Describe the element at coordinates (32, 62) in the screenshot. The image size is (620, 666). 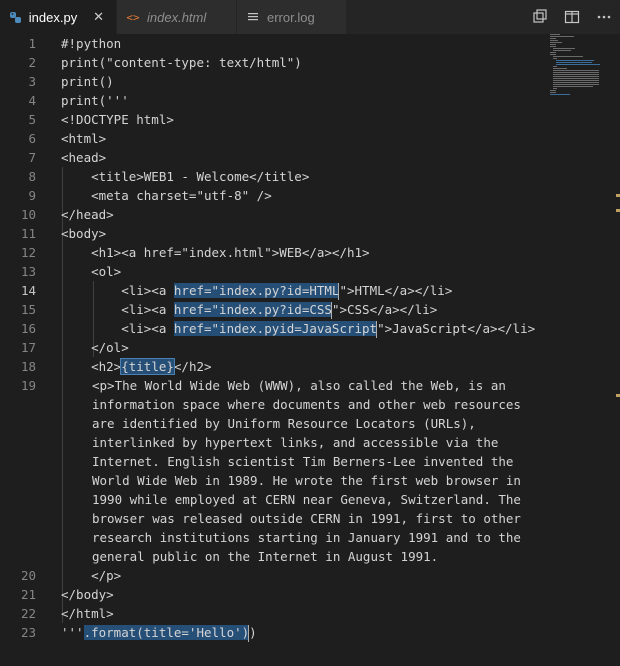
I see `line-number: 2` at that location.